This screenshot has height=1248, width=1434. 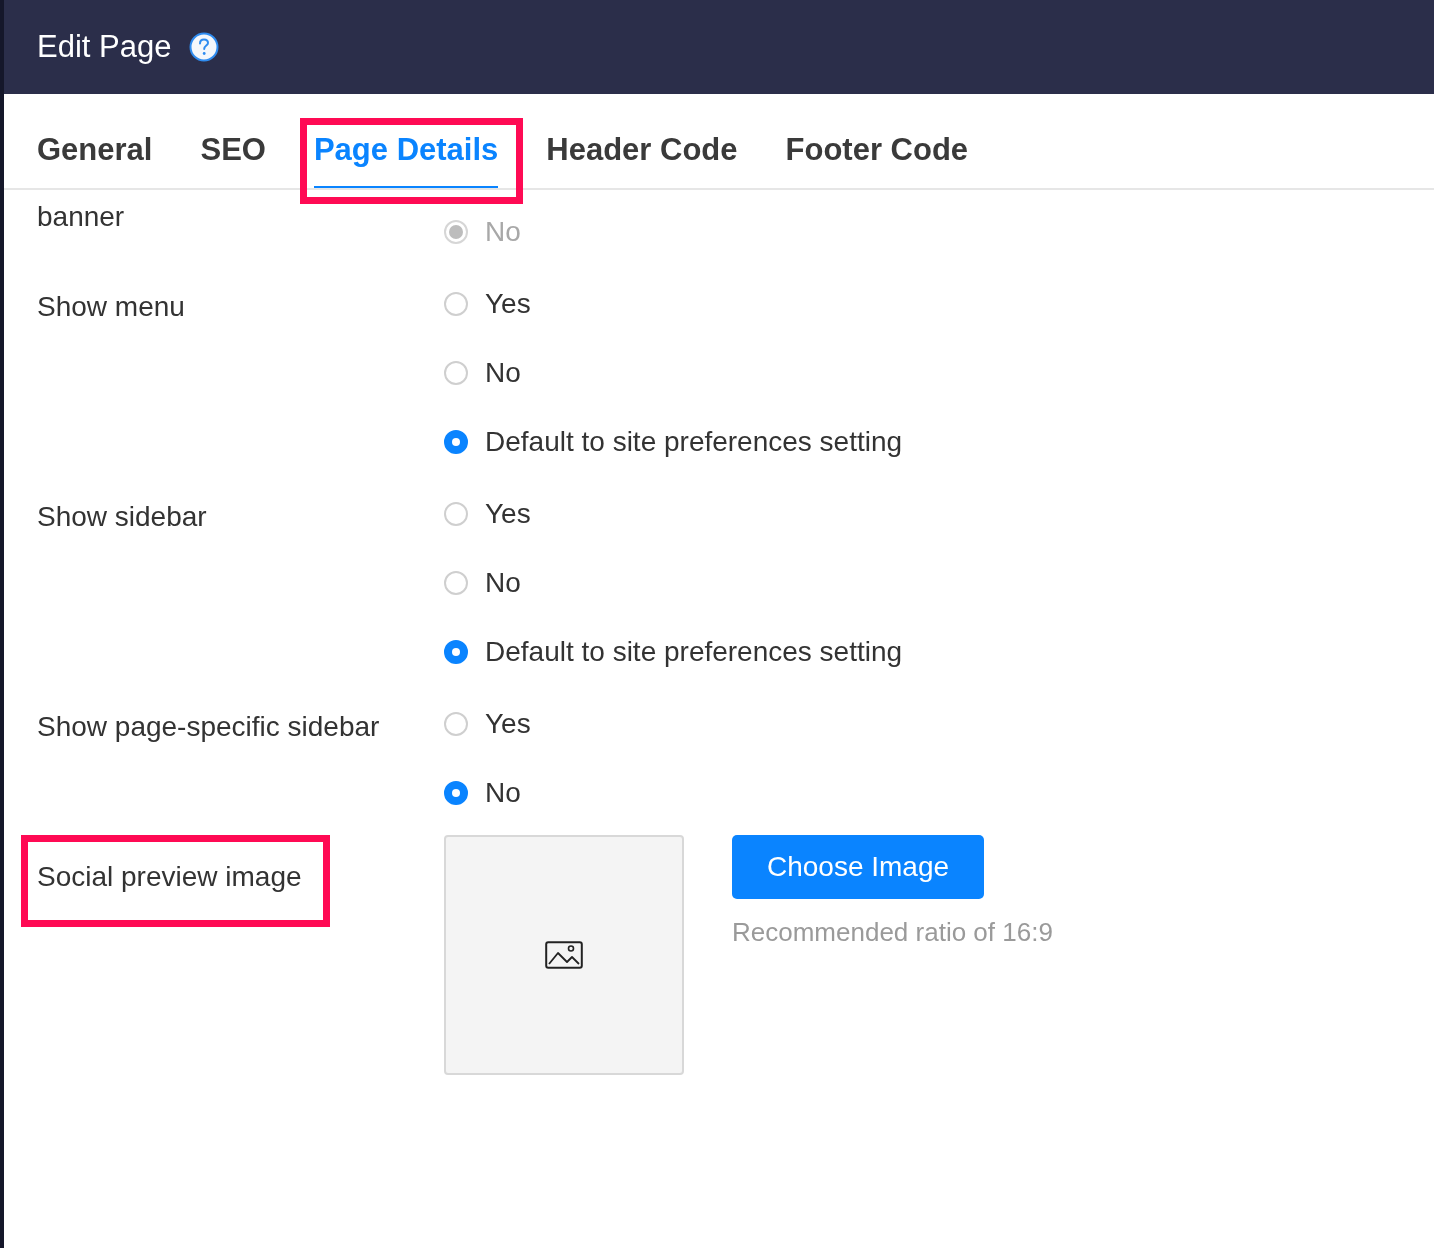 I want to click on field-label: banner, so click(x=81, y=217).